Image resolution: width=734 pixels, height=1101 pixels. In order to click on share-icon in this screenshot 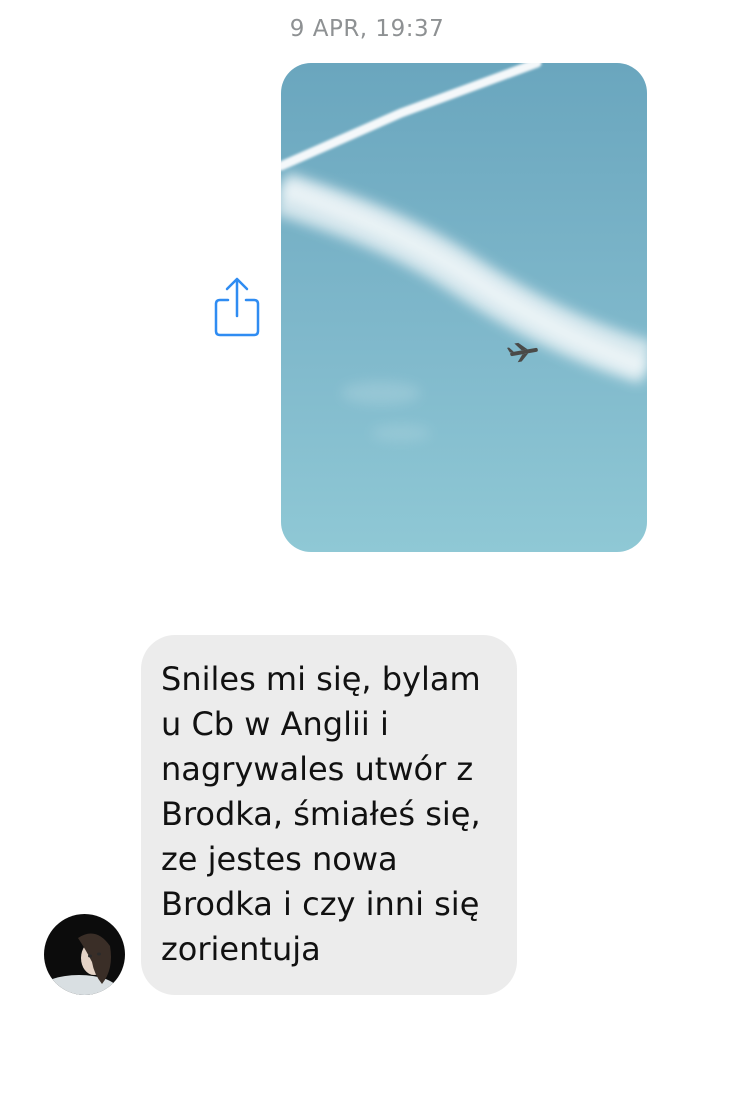, I will do `click(237, 308)`.